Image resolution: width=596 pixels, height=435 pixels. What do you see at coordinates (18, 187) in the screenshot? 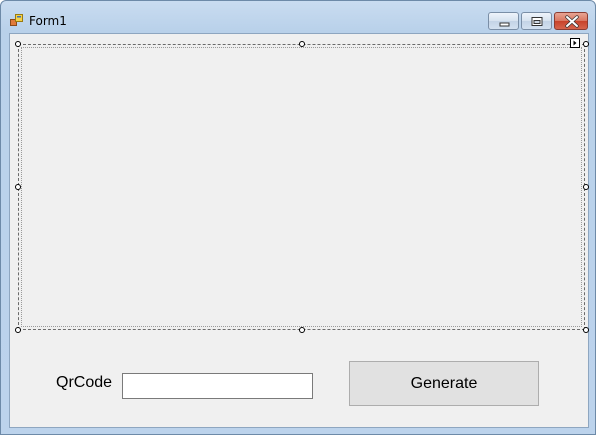
I see `resize-handle-middle-left` at bounding box center [18, 187].